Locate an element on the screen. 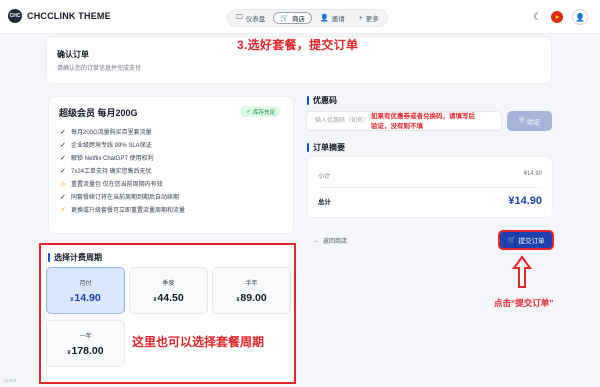 This screenshot has height=387, width=600. period-price: ¥14.90 is located at coordinates (85, 298).